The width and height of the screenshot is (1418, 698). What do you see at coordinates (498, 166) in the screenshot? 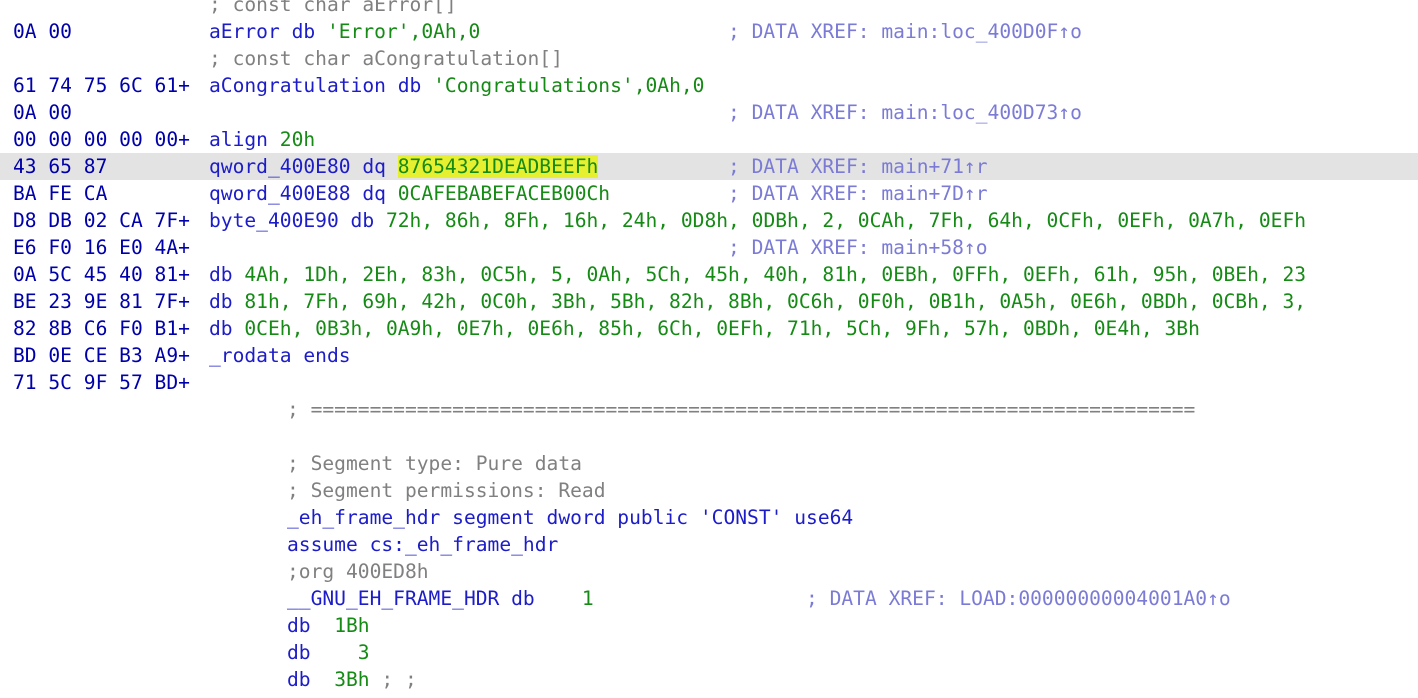
I see `highlighted-operand: 87654321DEADBEEFh` at bounding box center [498, 166].